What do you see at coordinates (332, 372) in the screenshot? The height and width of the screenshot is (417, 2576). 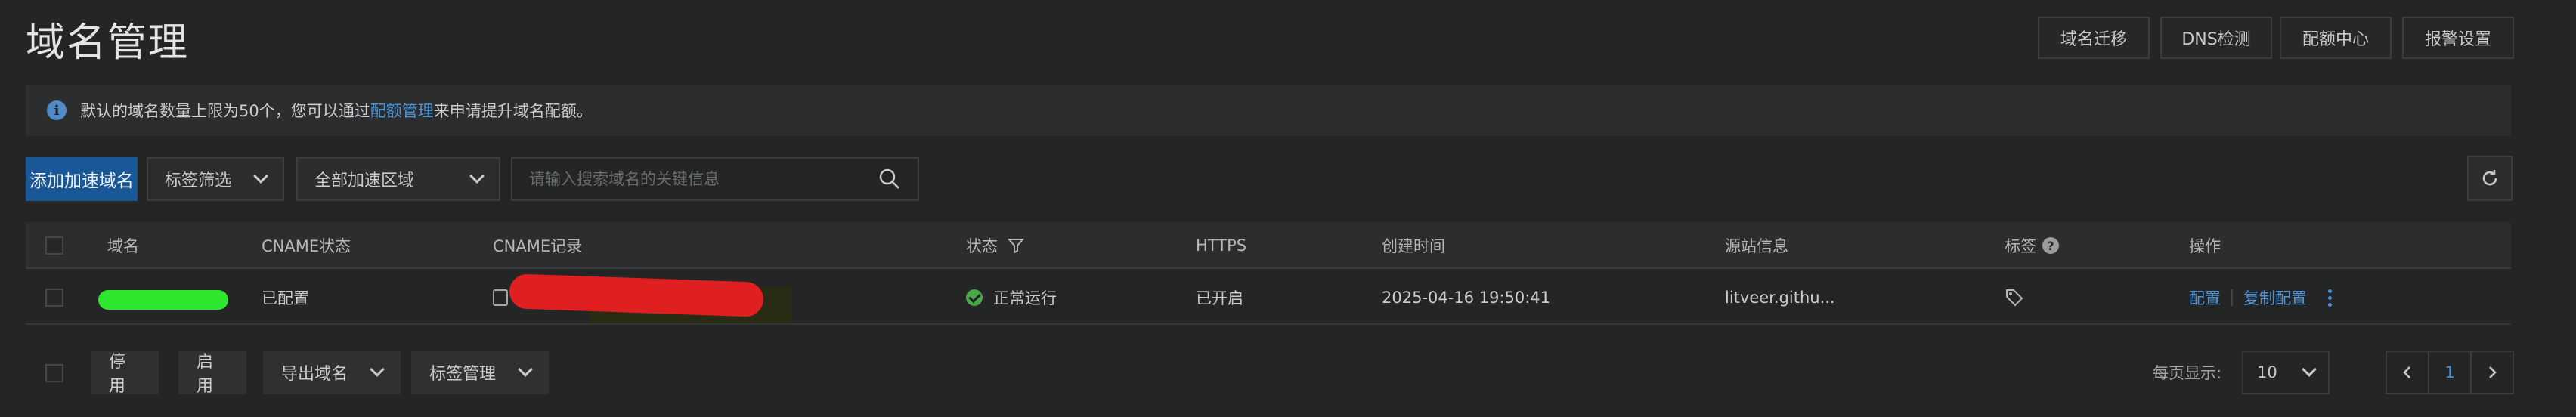 I see `export-dropdown: 导出域名` at bounding box center [332, 372].